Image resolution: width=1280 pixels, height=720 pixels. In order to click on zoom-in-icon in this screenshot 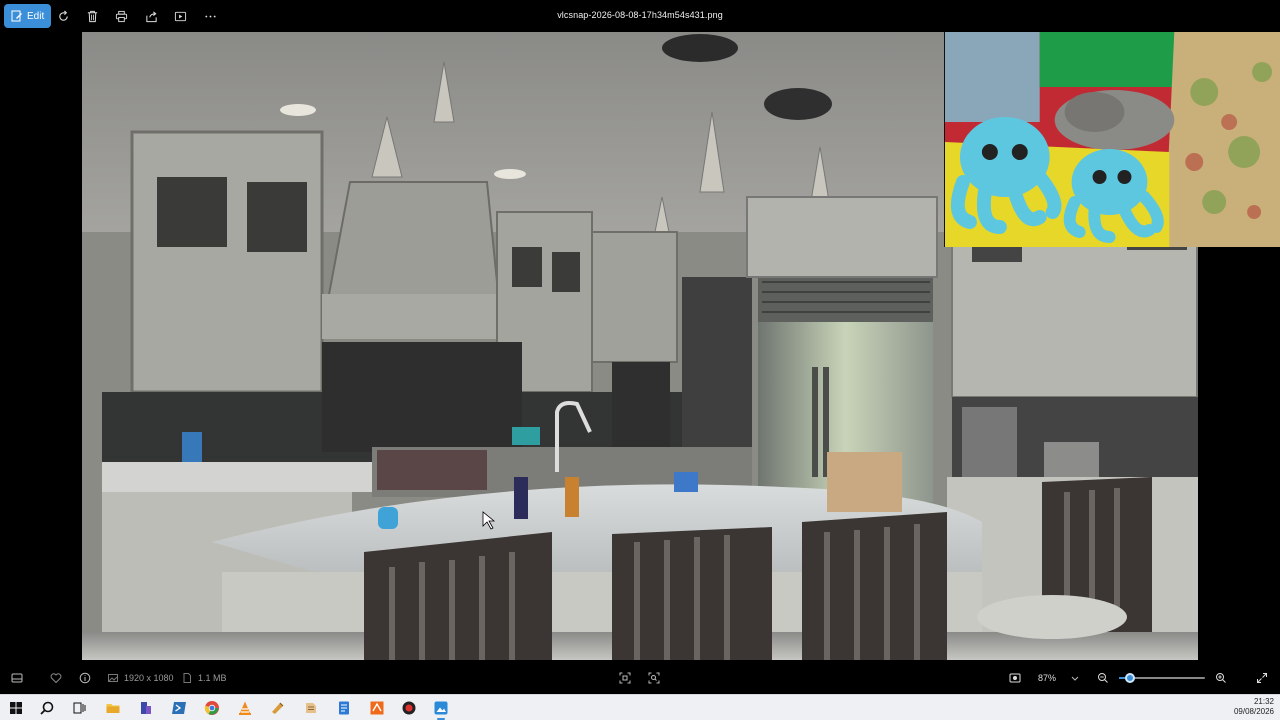, I will do `click(1221, 678)`.